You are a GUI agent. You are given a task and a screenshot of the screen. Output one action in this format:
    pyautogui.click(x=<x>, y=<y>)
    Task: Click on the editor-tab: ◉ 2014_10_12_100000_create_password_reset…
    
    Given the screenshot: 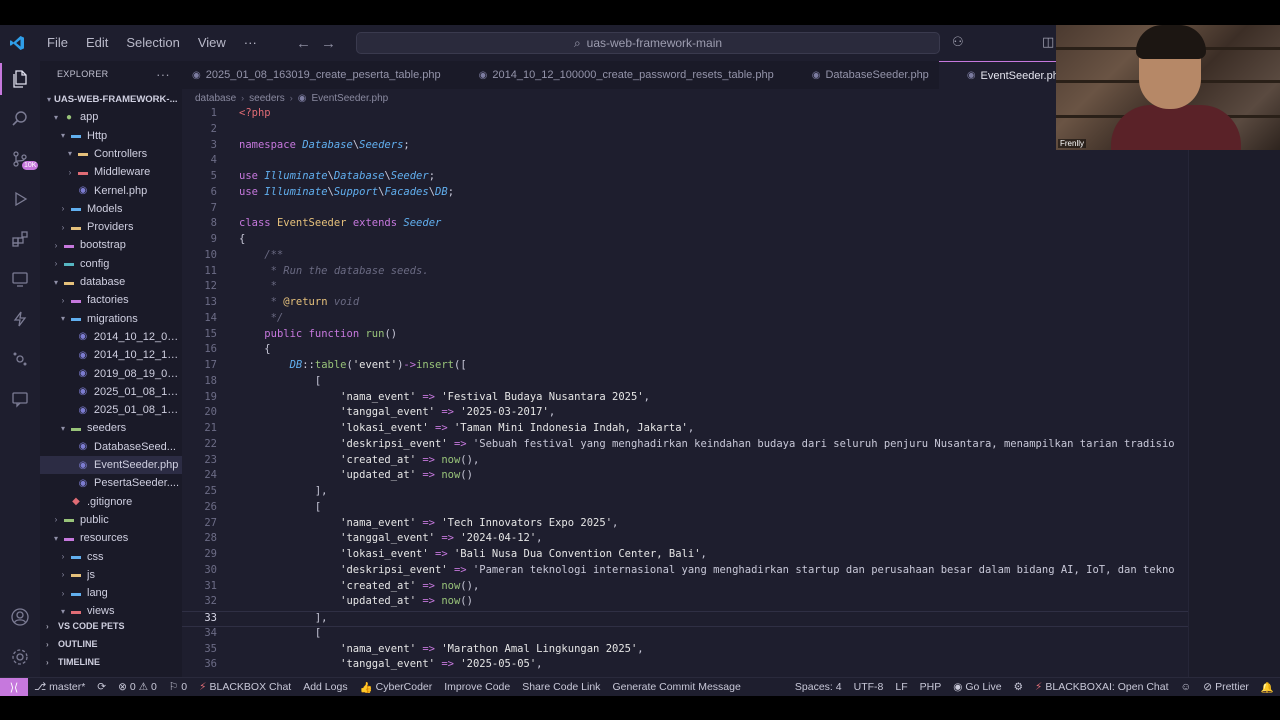 What is the action you would take?
    pyautogui.click(x=617, y=75)
    